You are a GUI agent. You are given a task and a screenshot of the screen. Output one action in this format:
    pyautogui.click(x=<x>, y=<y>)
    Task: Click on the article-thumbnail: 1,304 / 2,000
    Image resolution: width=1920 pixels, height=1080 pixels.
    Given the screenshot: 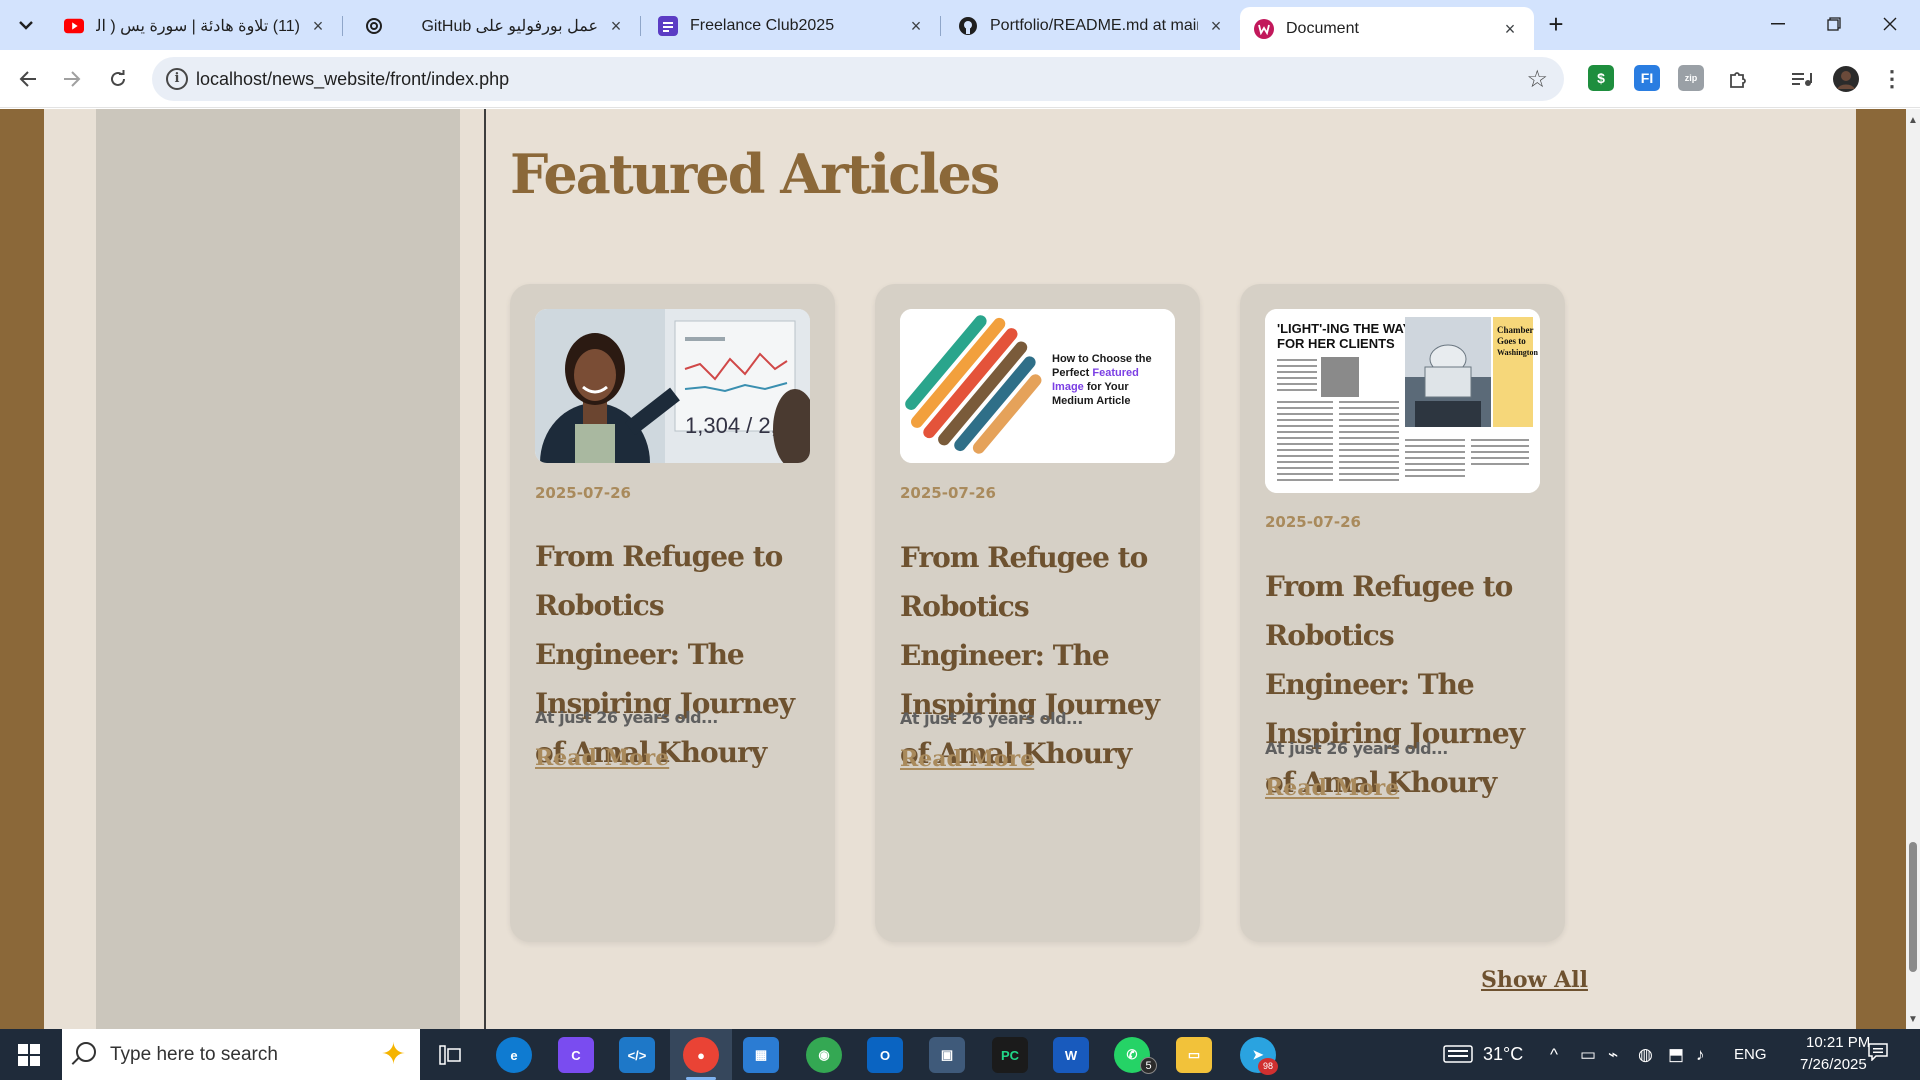 What is the action you would take?
    pyautogui.click(x=672, y=386)
    